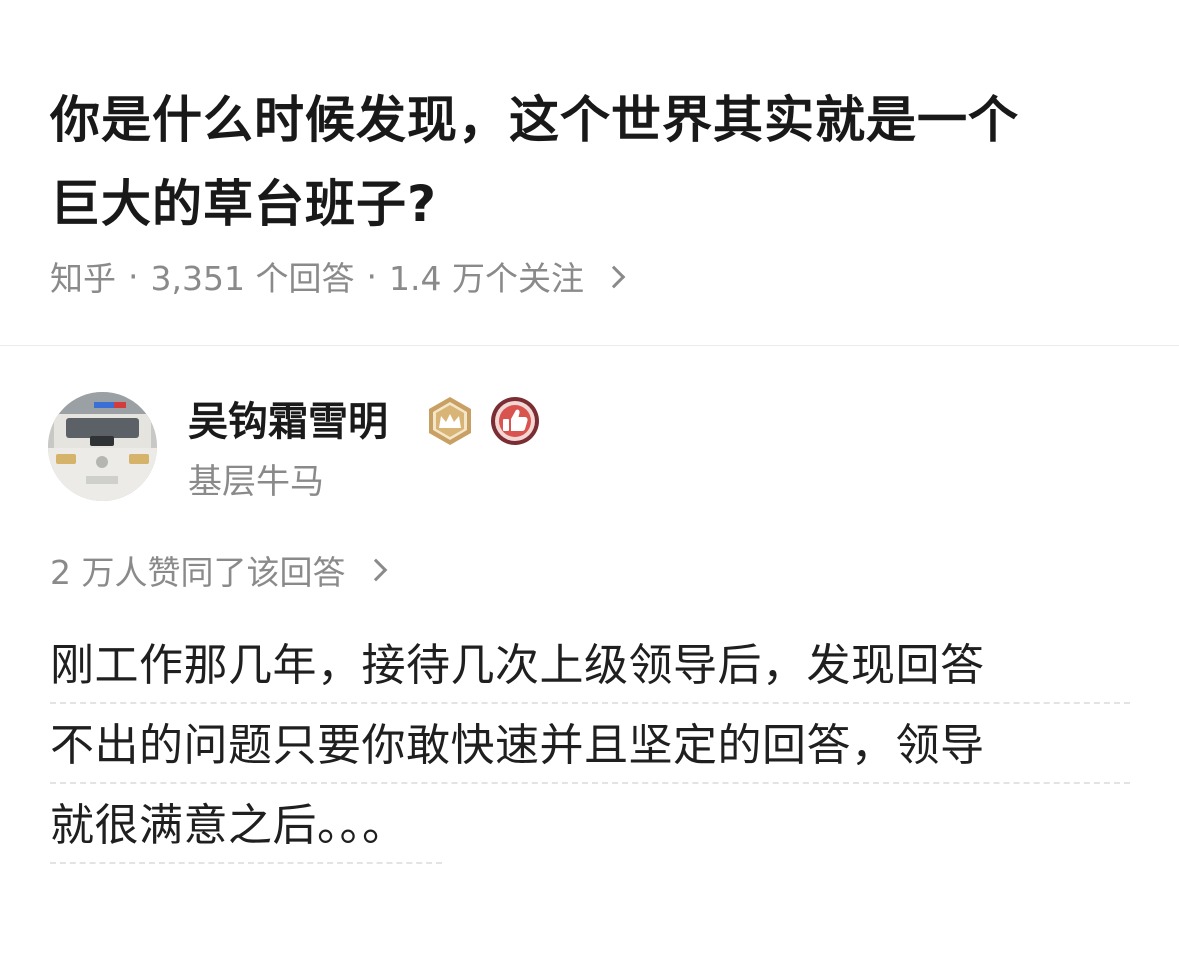 Image resolution: width=1179 pixels, height=962 pixels. I want to click on section-divider, so click(589, 345).